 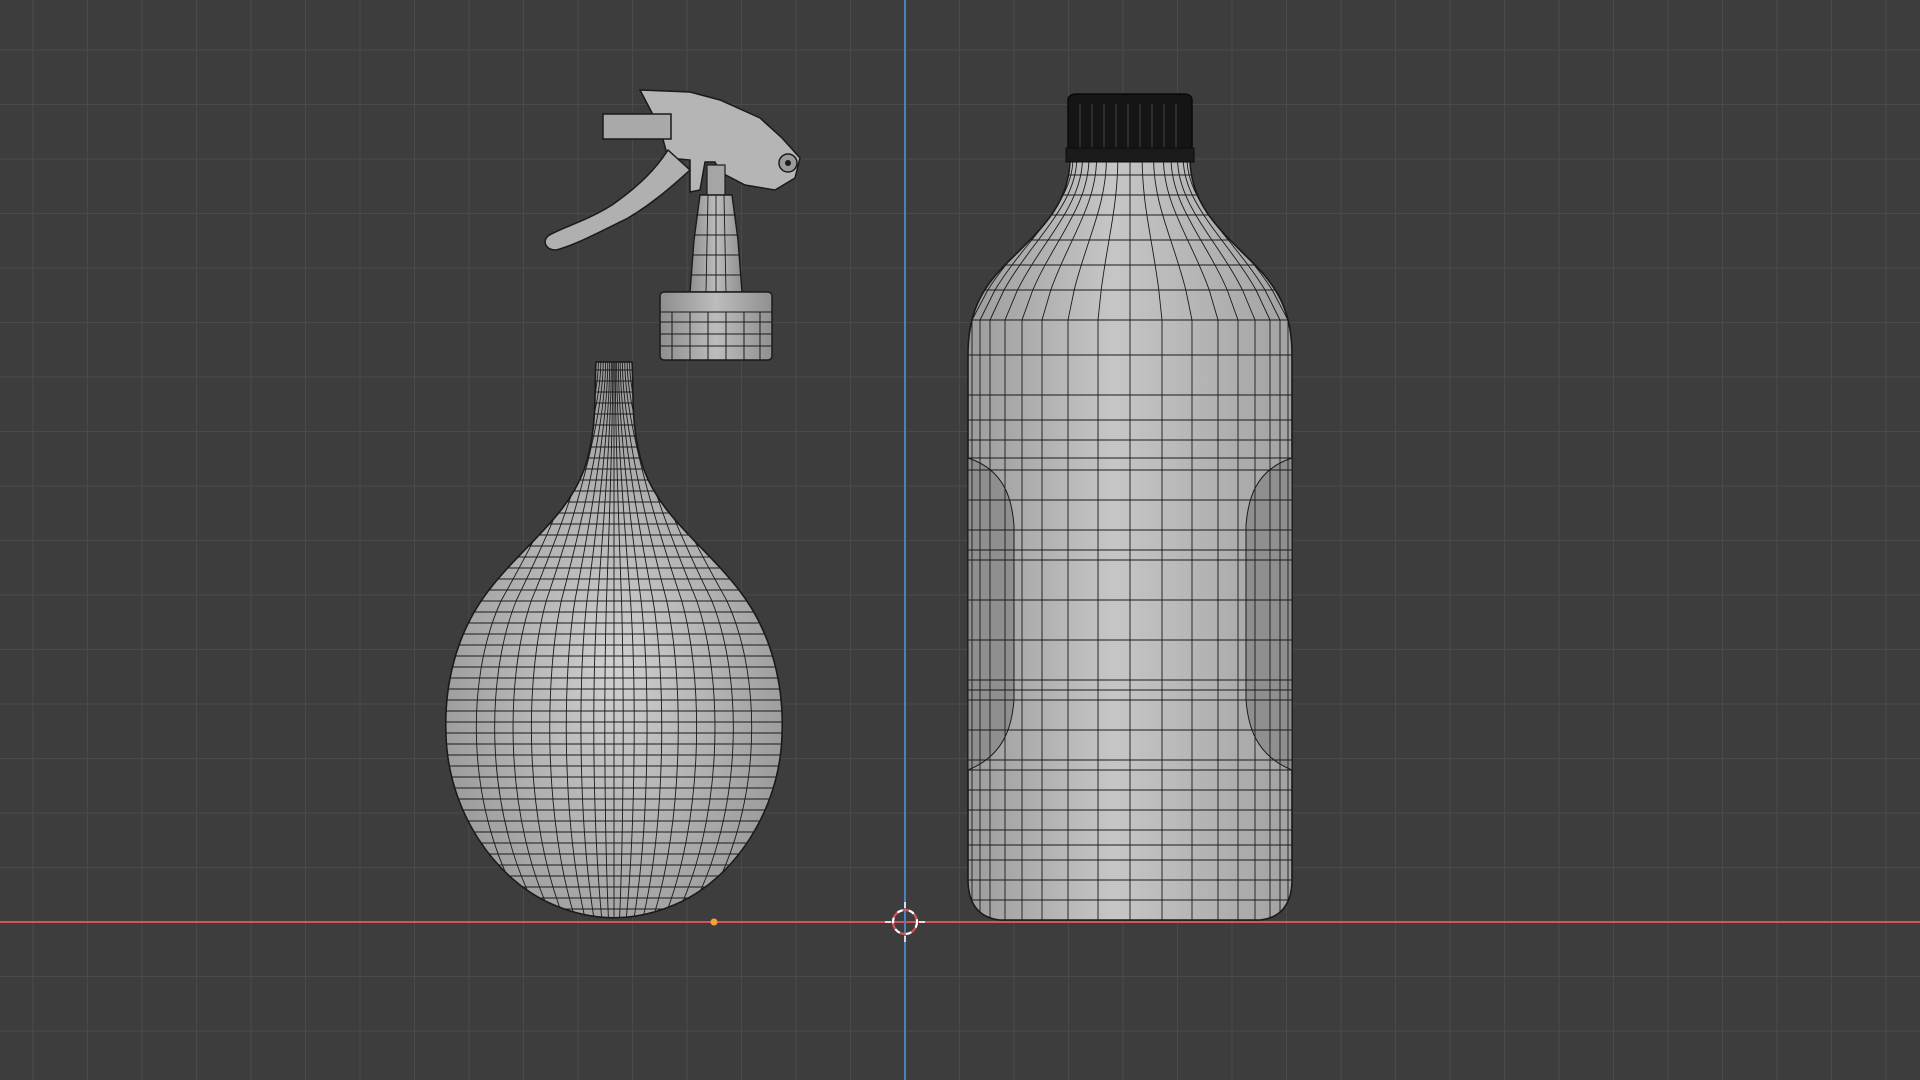 I want to click on trigger-lever, so click(x=618, y=199).